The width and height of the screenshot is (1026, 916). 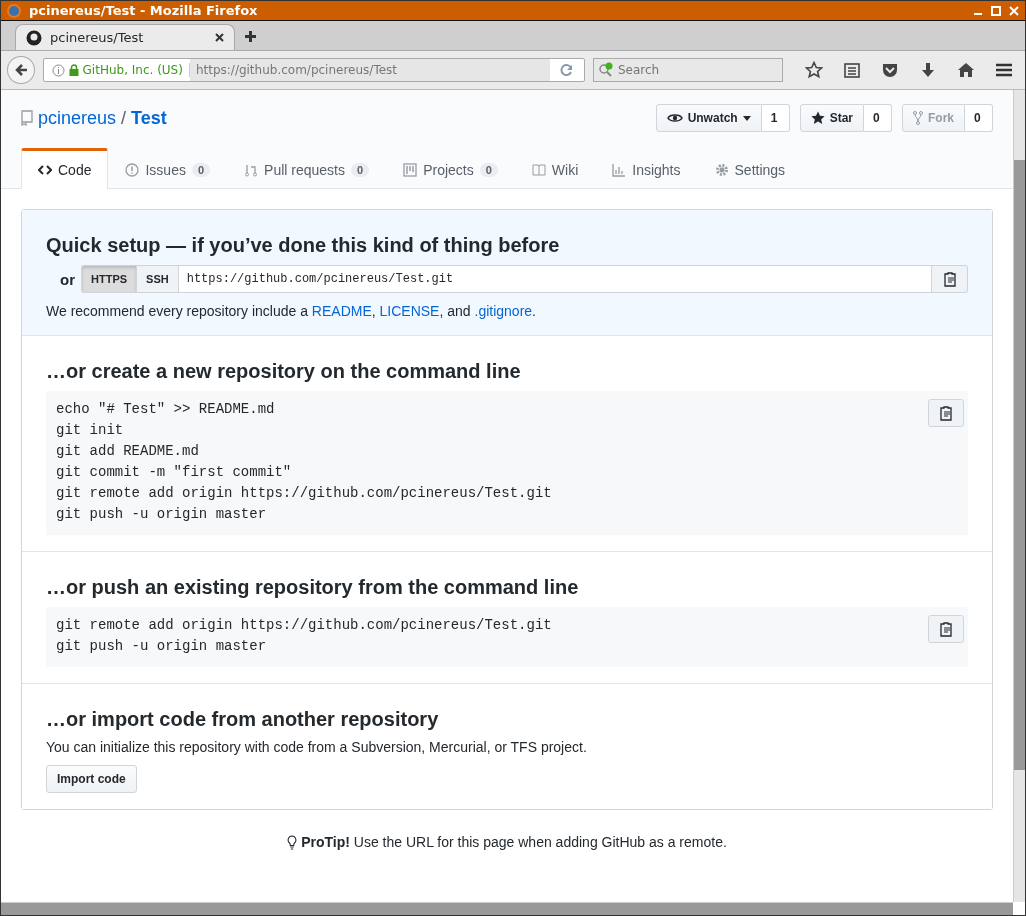 What do you see at coordinates (27, 118) in the screenshot?
I see `repository-icon` at bounding box center [27, 118].